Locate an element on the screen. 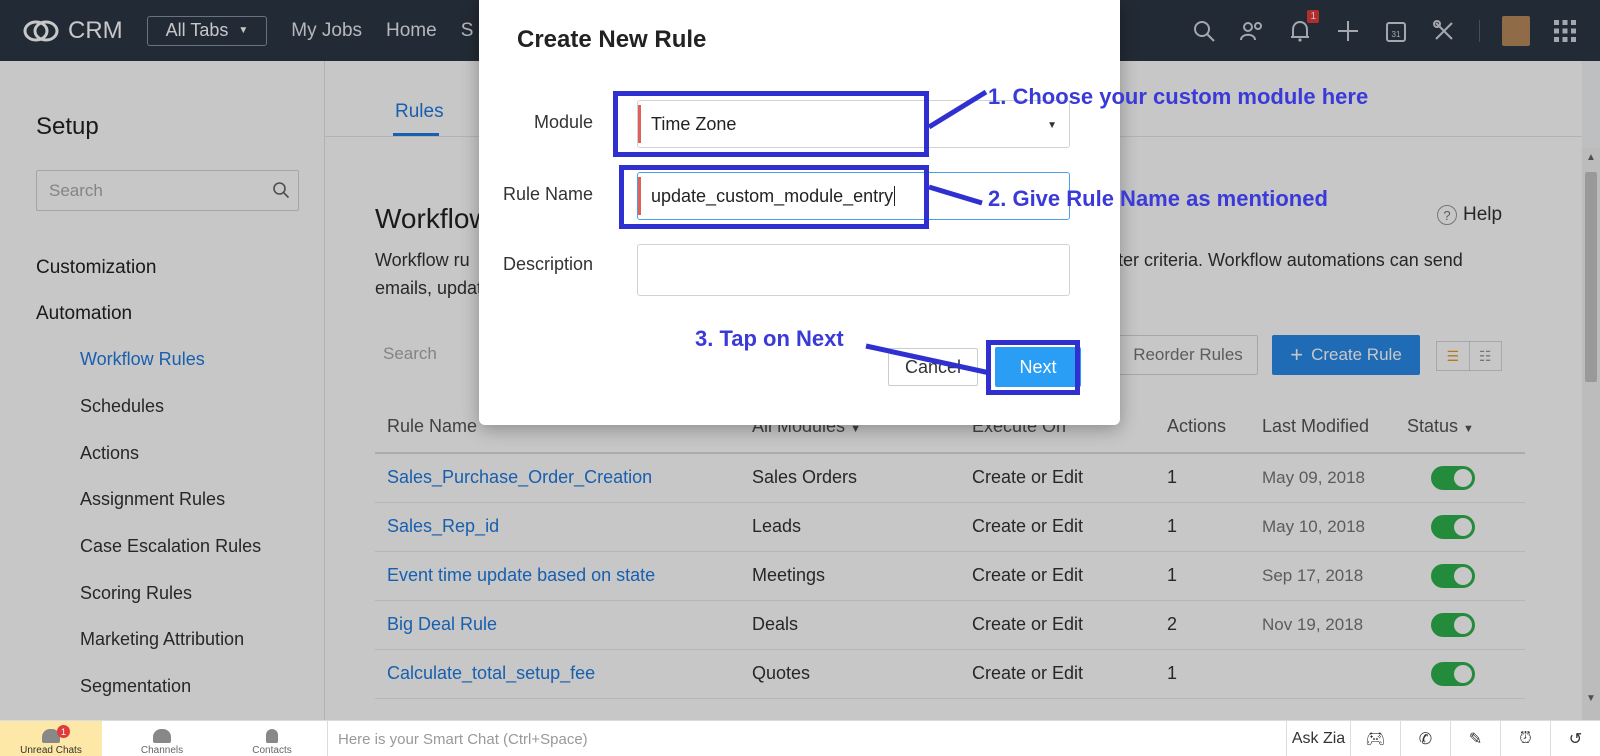  unread-chats-button: 1 Unread Chats is located at coordinates (51, 738).